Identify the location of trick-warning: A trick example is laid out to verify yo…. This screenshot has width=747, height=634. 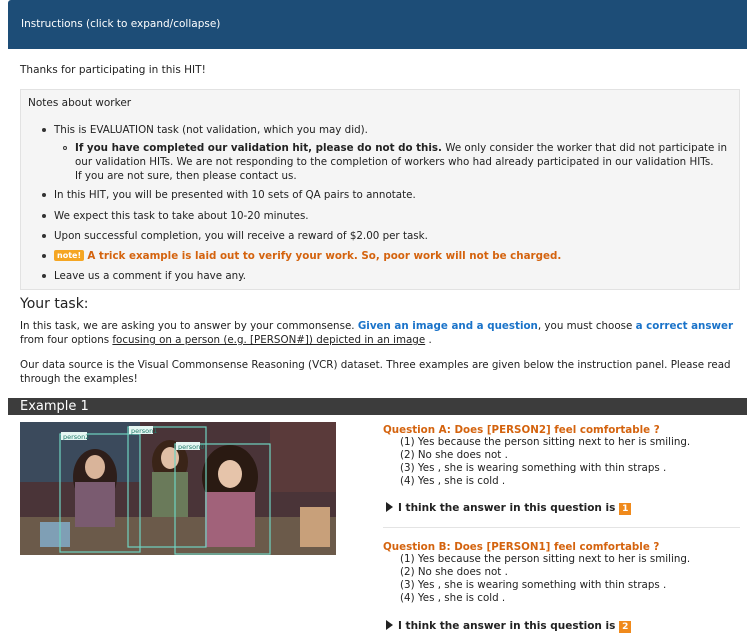
(324, 256).